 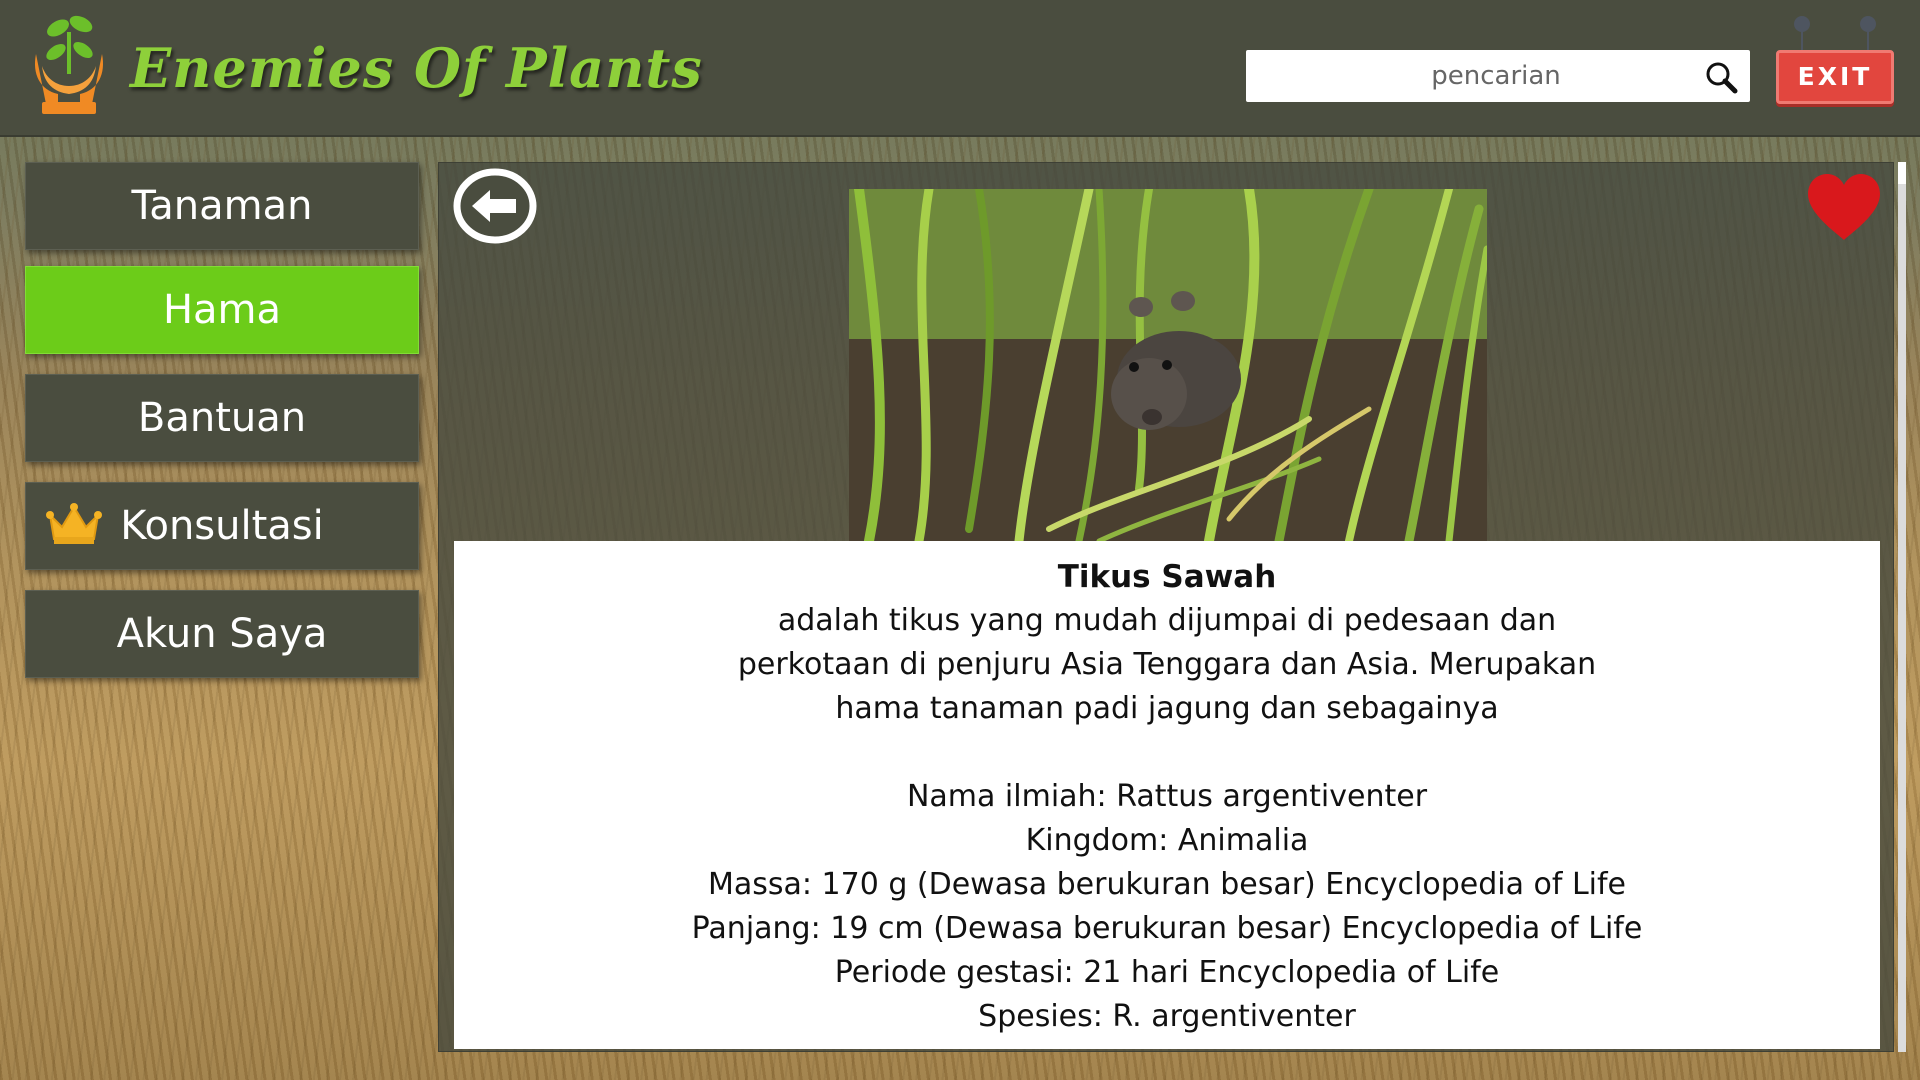 I want to click on sidebar-item-label: Hama, so click(x=222, y=310).